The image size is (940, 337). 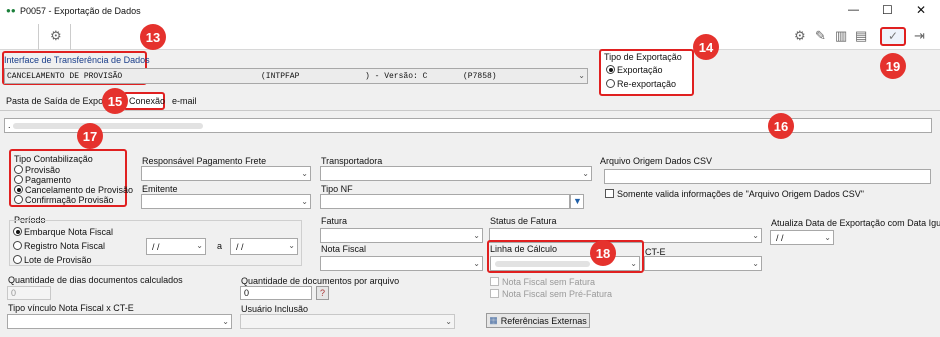 I want to click on interface-program: (P7858), so click(x=480, y=76).